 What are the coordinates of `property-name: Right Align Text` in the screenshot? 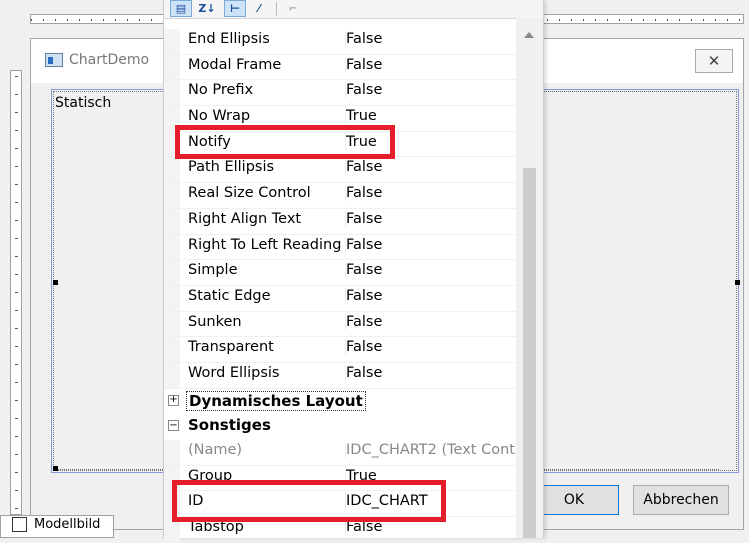 It's located at (245, 218).